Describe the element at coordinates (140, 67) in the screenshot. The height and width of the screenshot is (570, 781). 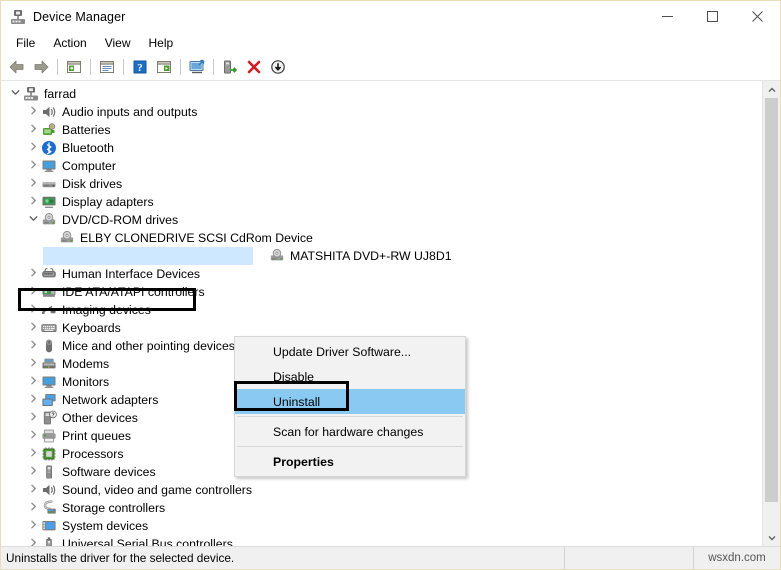
I see `help-icon: ?` at that location.